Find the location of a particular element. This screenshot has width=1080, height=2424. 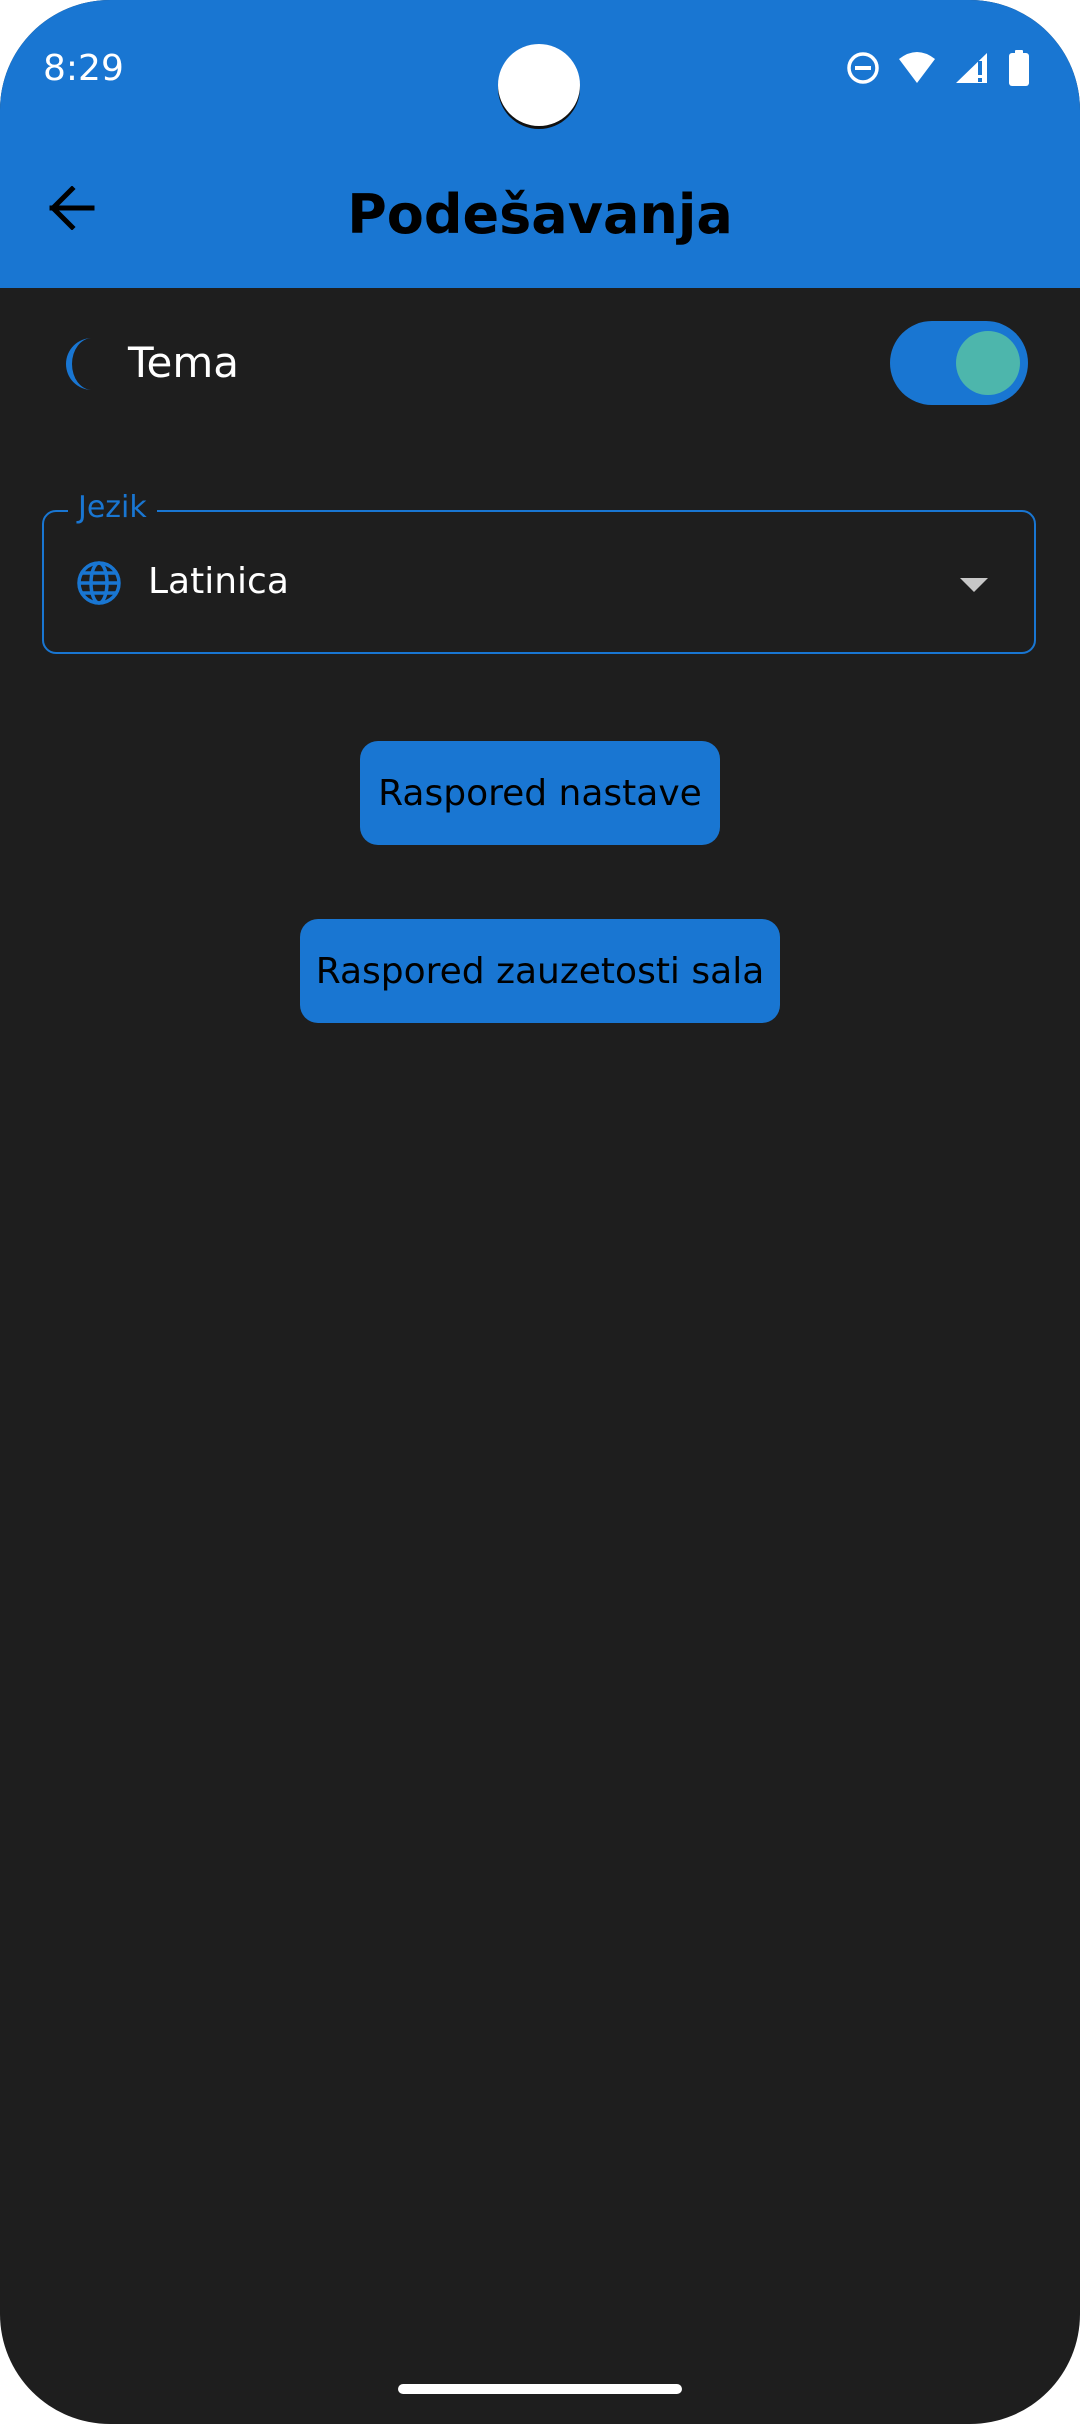

wifi-icon is located at coordinates (917, 68).